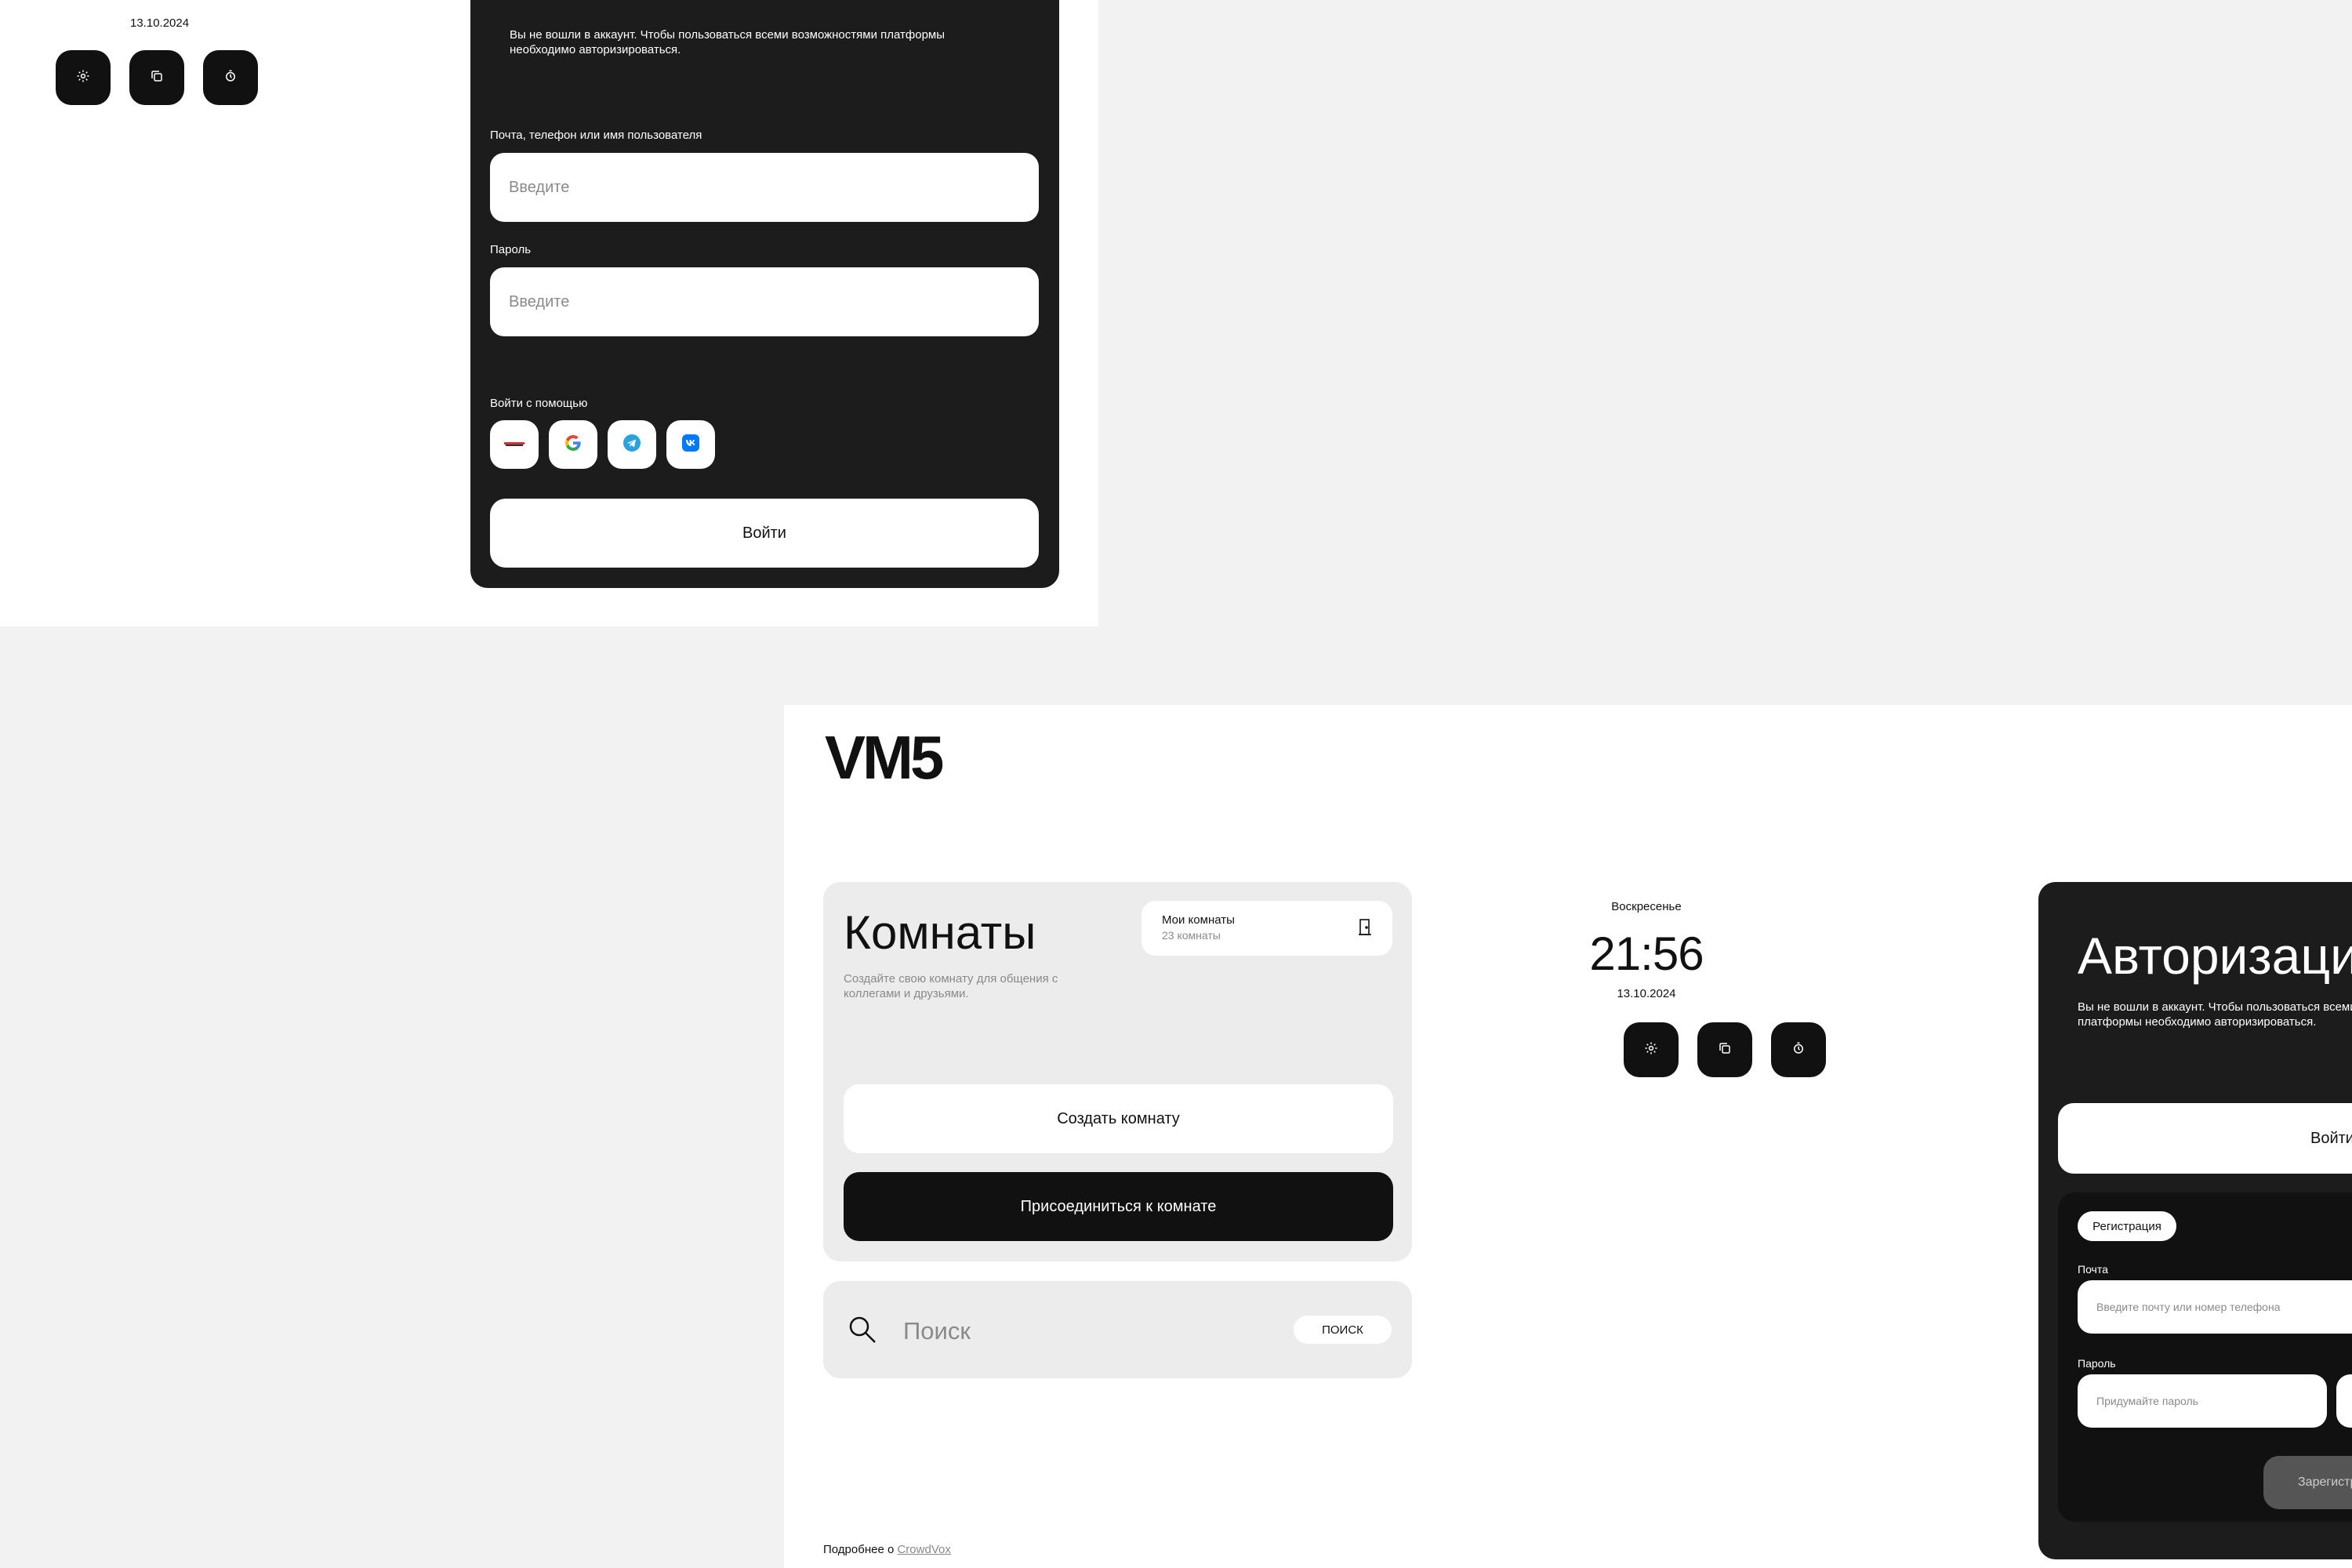 This screenshot has height=1568, width=2352. What do you see at coordinates (1646, 953) in the screenshot?
I see `clock-time: 21:56` at bounding box center [1646, 953].